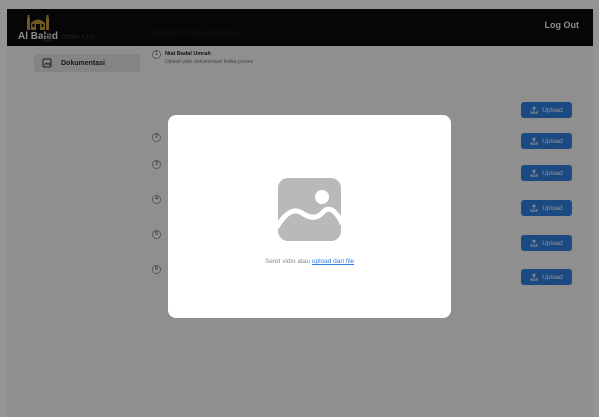 Image resolution: width=599 pixels, height=417 pixels. What do you see at coordinates (333, 261) in the screenshot?
I see `upload-from-file-link: upload dari file` at bounding box center [333, 261].